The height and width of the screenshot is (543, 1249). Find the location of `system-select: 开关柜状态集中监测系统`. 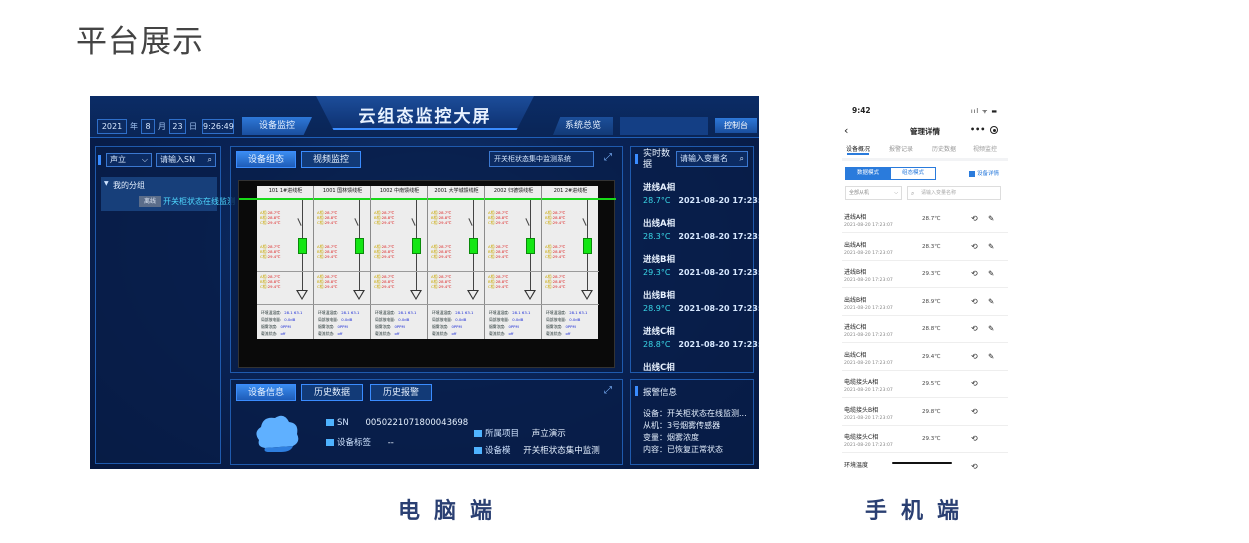

system-select: 开关柜状态集中监测系统 is located at coordinates (541, 159).